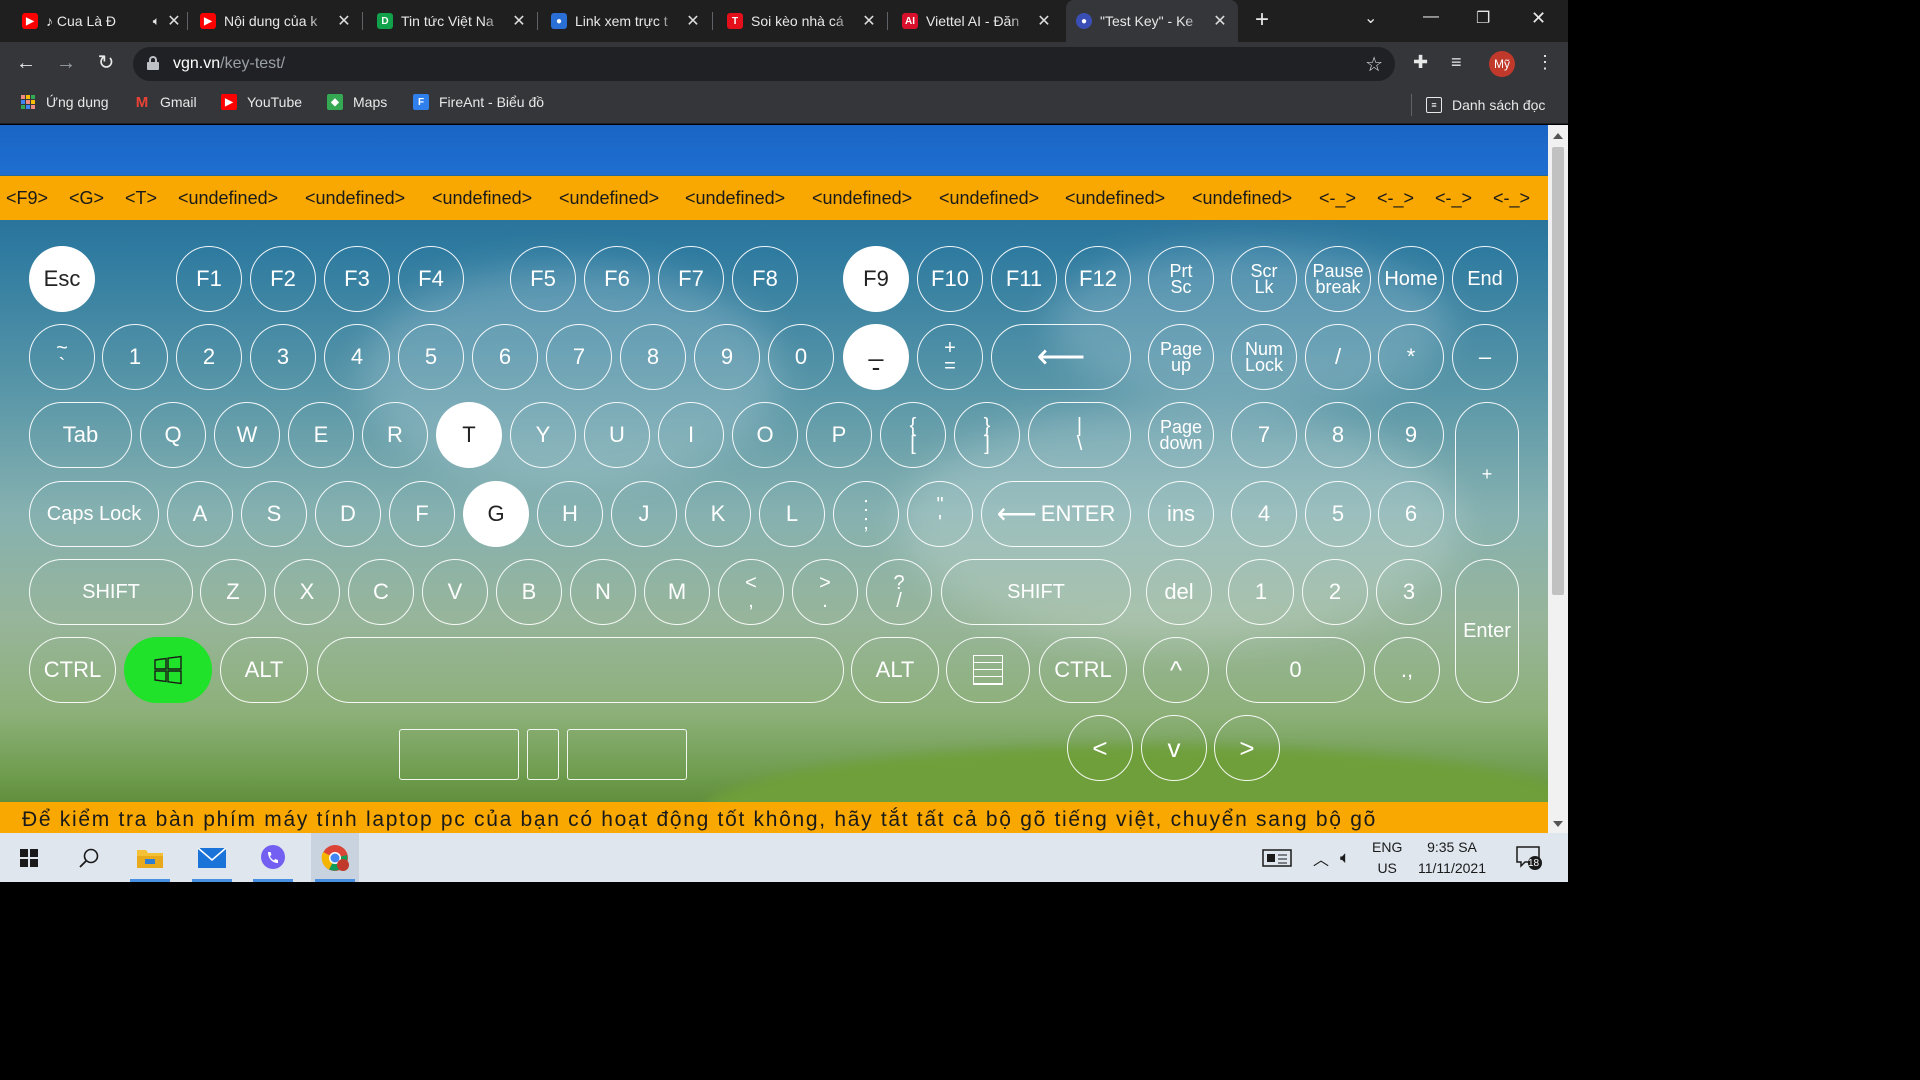 Image resolution: width=1920 pixels, height=1080 pixels. What do you see at coordinates (1487, 474) in the screenshot?
I see `key-numpad-add: +` at bounding box center [1487, 474].